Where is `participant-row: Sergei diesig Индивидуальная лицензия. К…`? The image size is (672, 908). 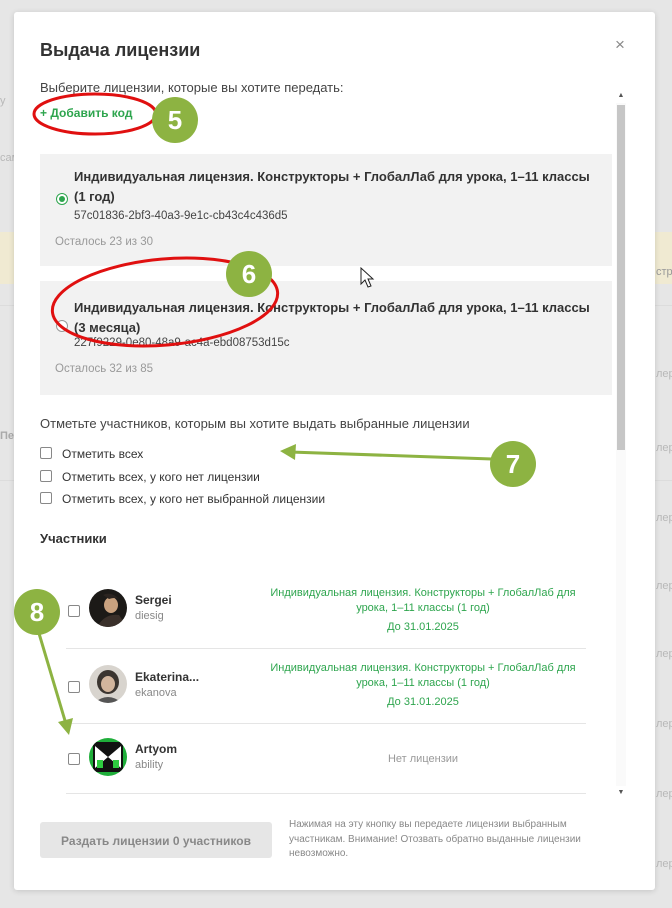
participant-row: Sergei diesig Индивидуальная лицензия. К… is located at coordinates (320, 614).